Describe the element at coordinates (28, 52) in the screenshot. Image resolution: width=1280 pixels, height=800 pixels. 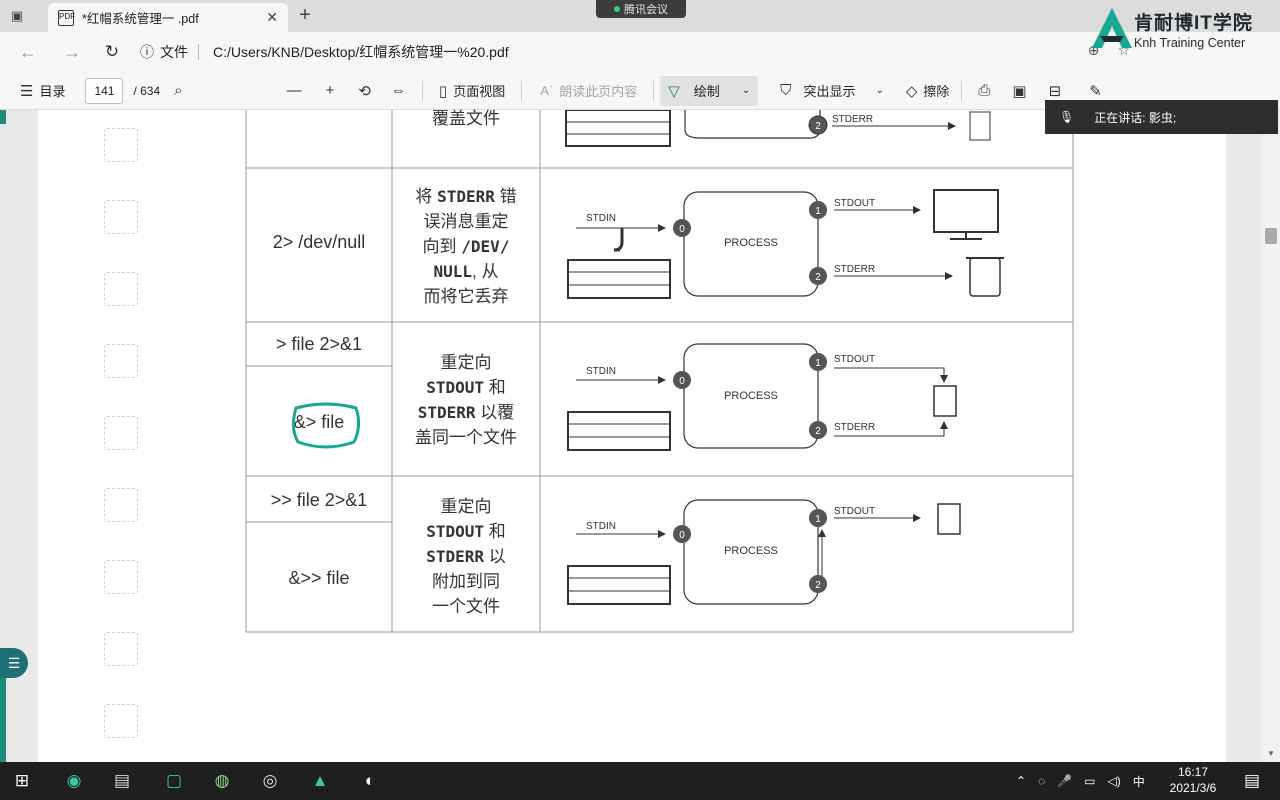
I see `back-arrow-icon: ←` at that location.